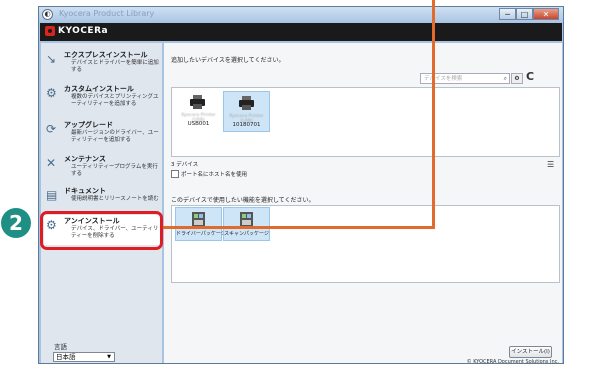 The image size is (606, 367). I want to click on step-callout: 2, so click(16, 223).